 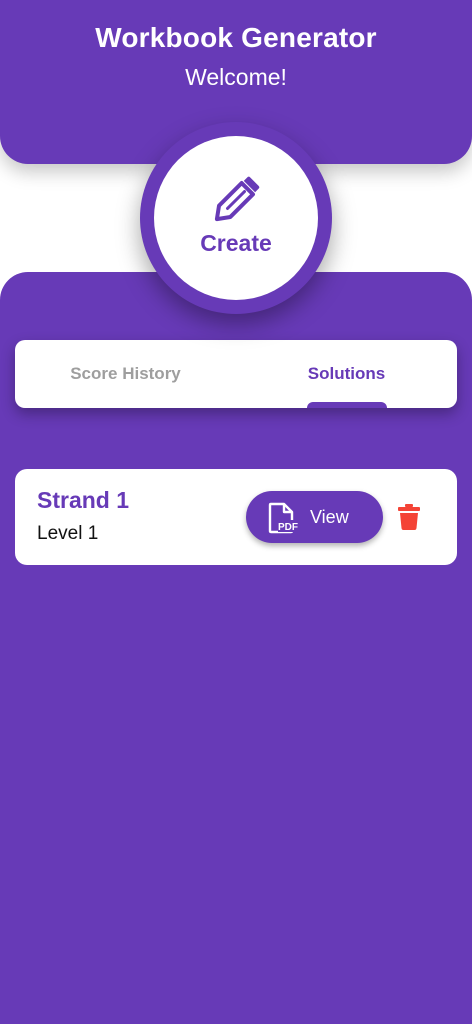 What do you see at coordinates (288, 527) in the screenshot?
I see `pdf-icon-text: PDF` at bounding box center [288, 527].